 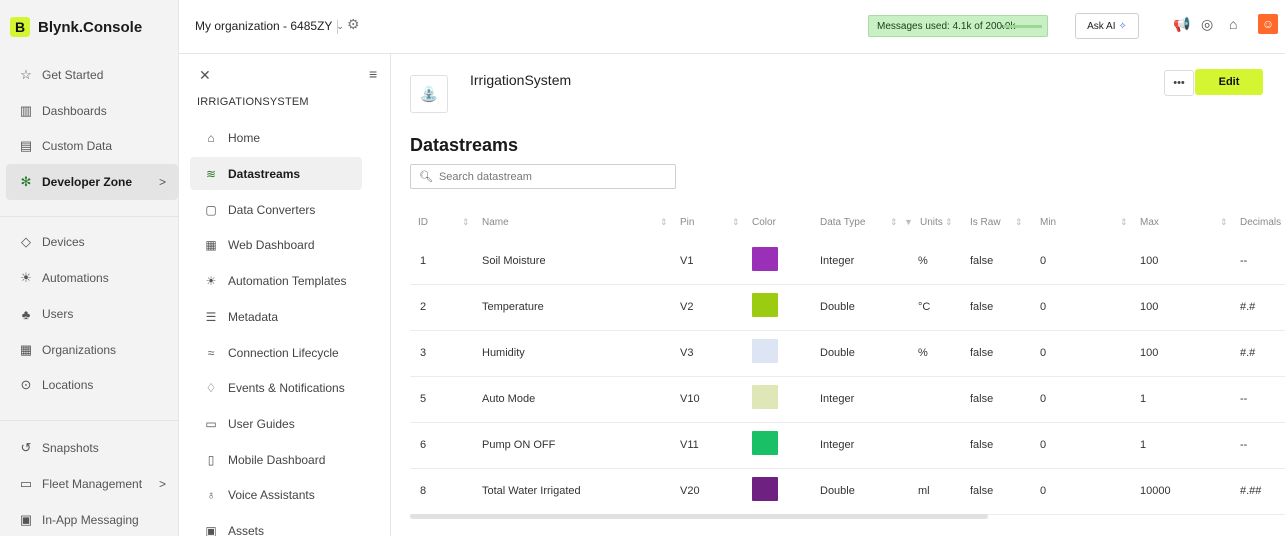 I want to click on chevron-right-icon: >, so click(x=162, y=484).